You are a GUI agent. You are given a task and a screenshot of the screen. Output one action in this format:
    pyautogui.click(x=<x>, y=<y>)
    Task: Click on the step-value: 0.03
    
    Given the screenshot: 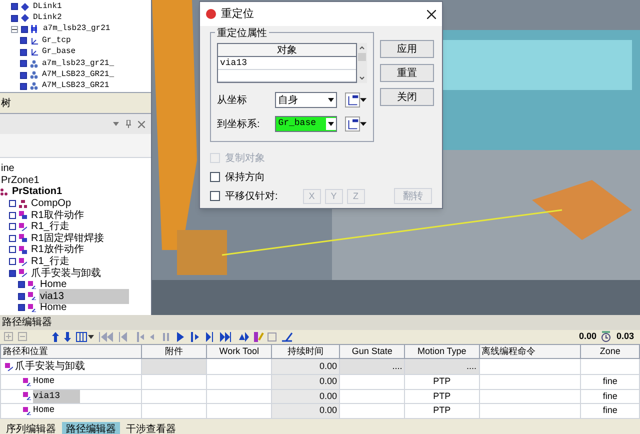 What is the action you would take?
    pyautogui.click(x=625, y=336)
    